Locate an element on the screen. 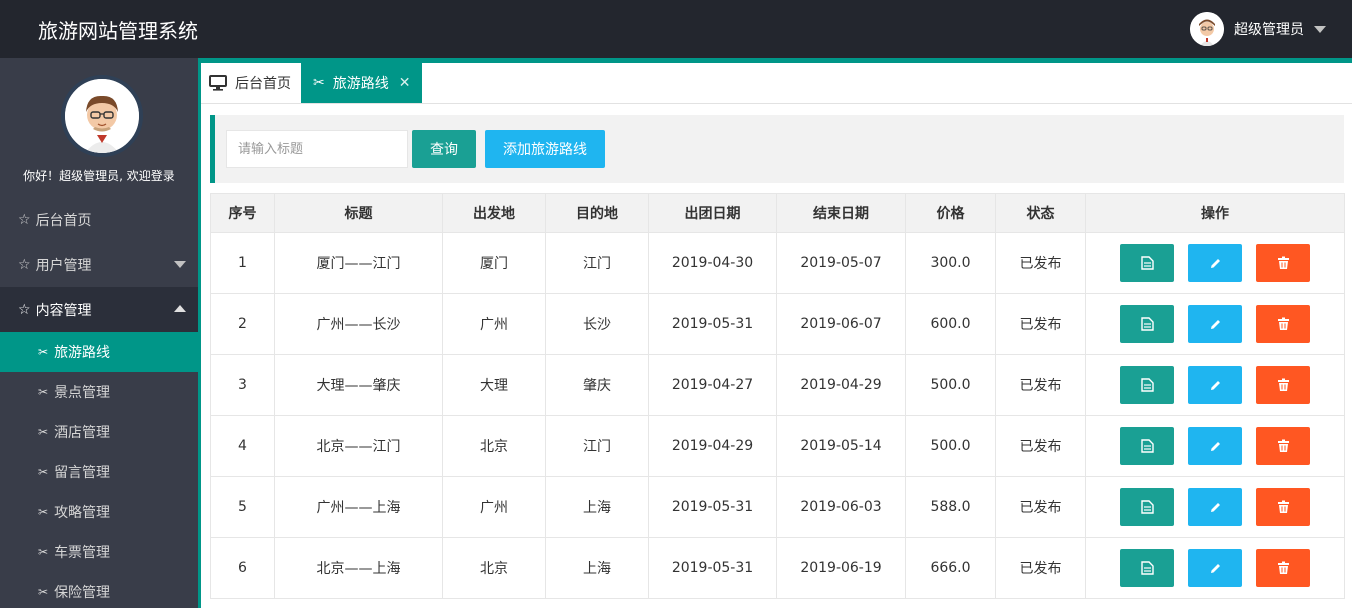  query-button: 查询 is located at coordinates (444, 149).